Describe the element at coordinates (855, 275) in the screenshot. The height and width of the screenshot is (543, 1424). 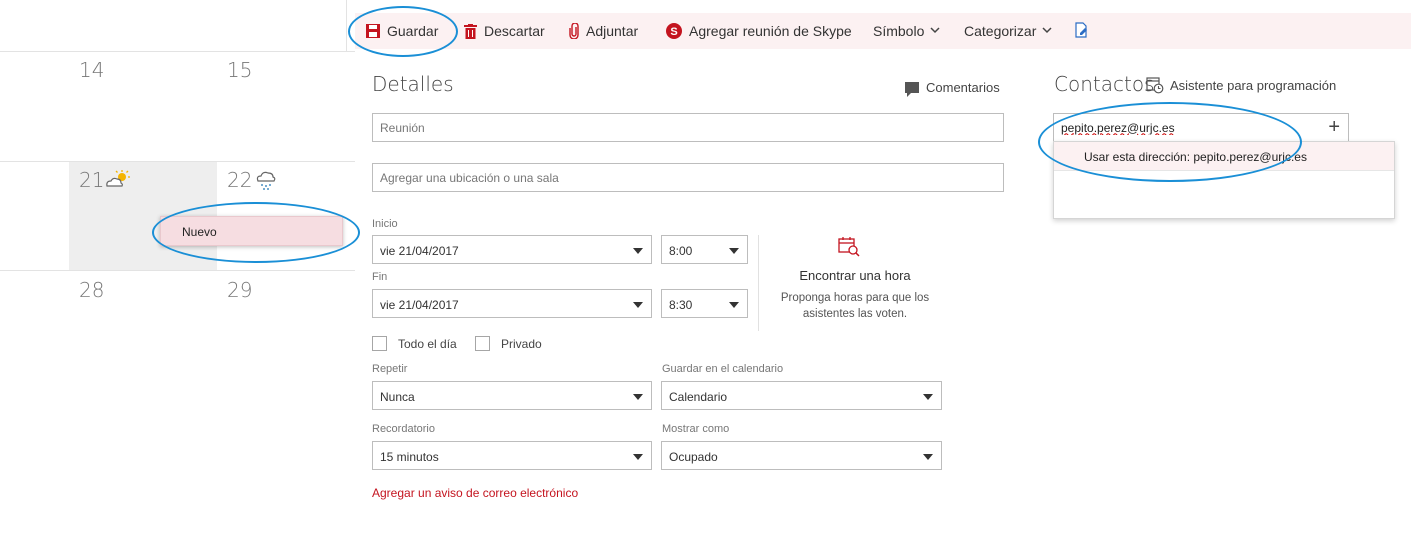
I see `find-time-title: Encontrar una hora` at that location.